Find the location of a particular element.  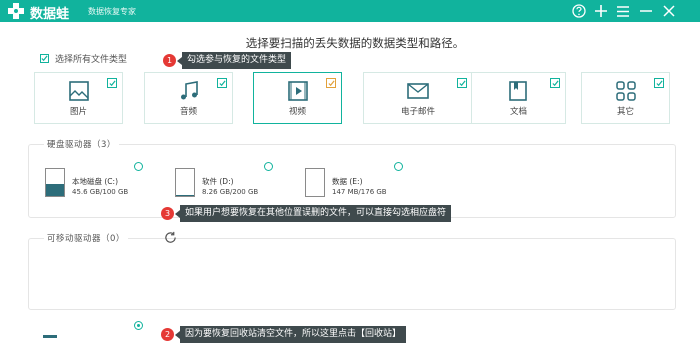

recycle-bin-radio is located at coordinates (138, 325).